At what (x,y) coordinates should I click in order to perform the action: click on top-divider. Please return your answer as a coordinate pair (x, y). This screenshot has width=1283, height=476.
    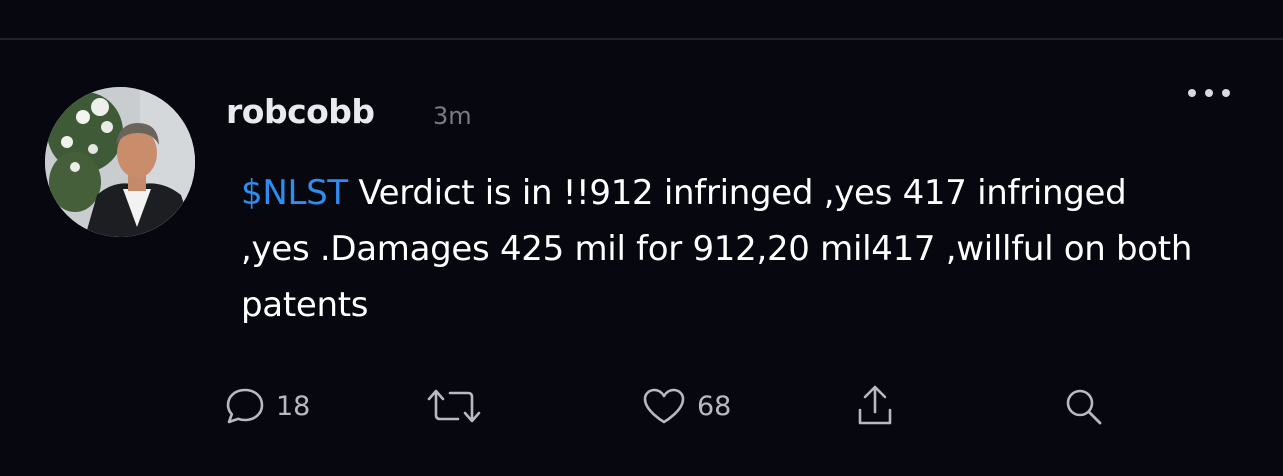
    Looking at the image, I should click on (641, 39).